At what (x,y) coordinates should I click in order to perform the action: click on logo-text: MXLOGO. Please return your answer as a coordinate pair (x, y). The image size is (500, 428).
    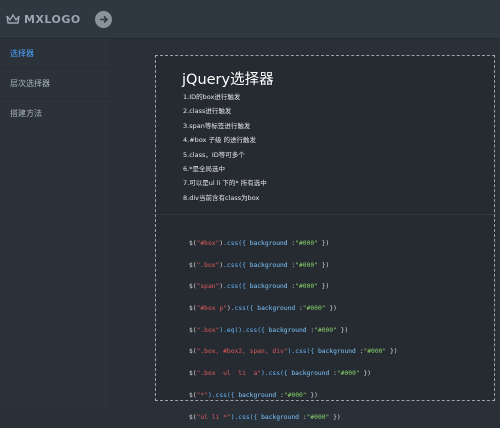
    Looking at the image, I should click on (52, 19).